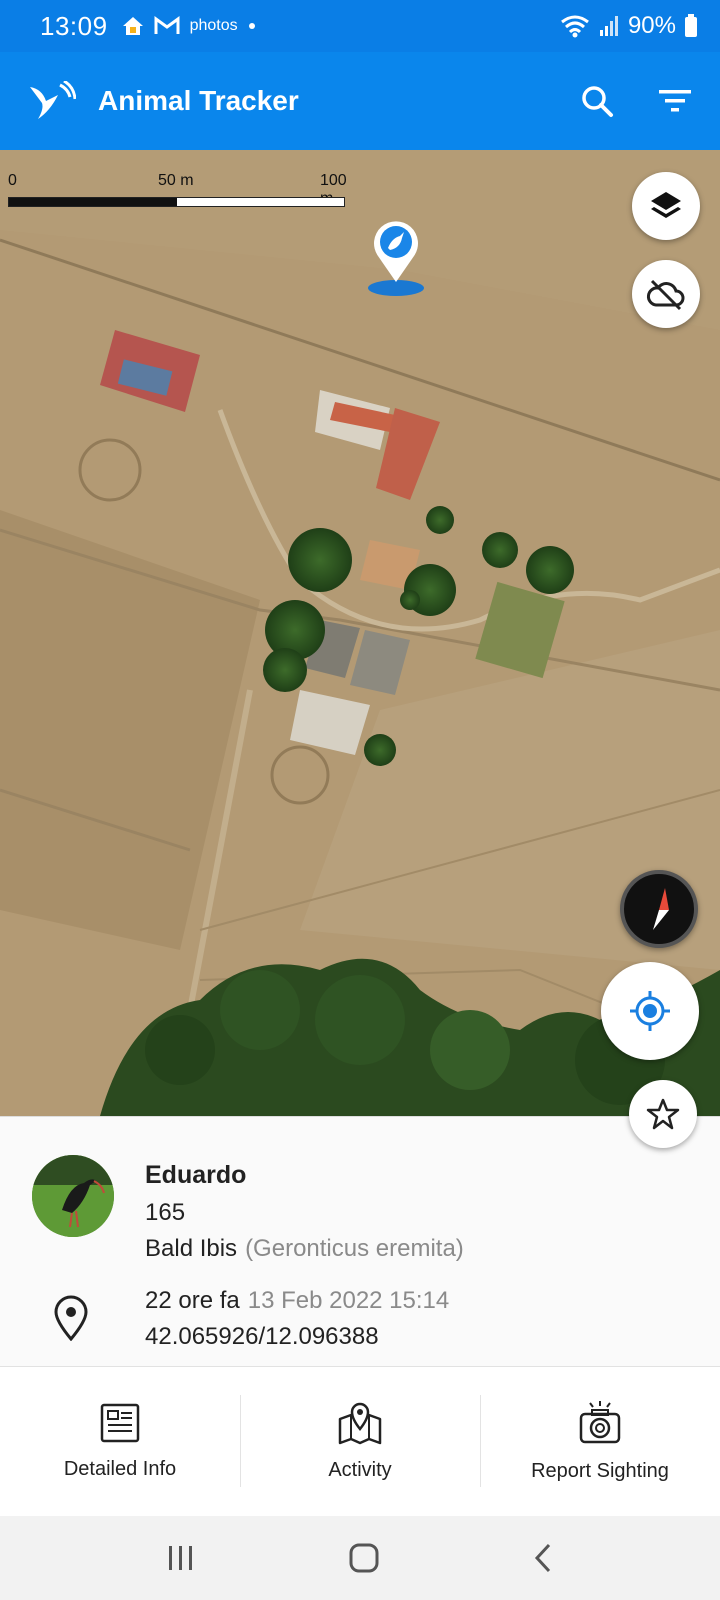 The height and width of the screenshot is (1600, 720). I want to click on animal-location-marker, so click(396, 258).